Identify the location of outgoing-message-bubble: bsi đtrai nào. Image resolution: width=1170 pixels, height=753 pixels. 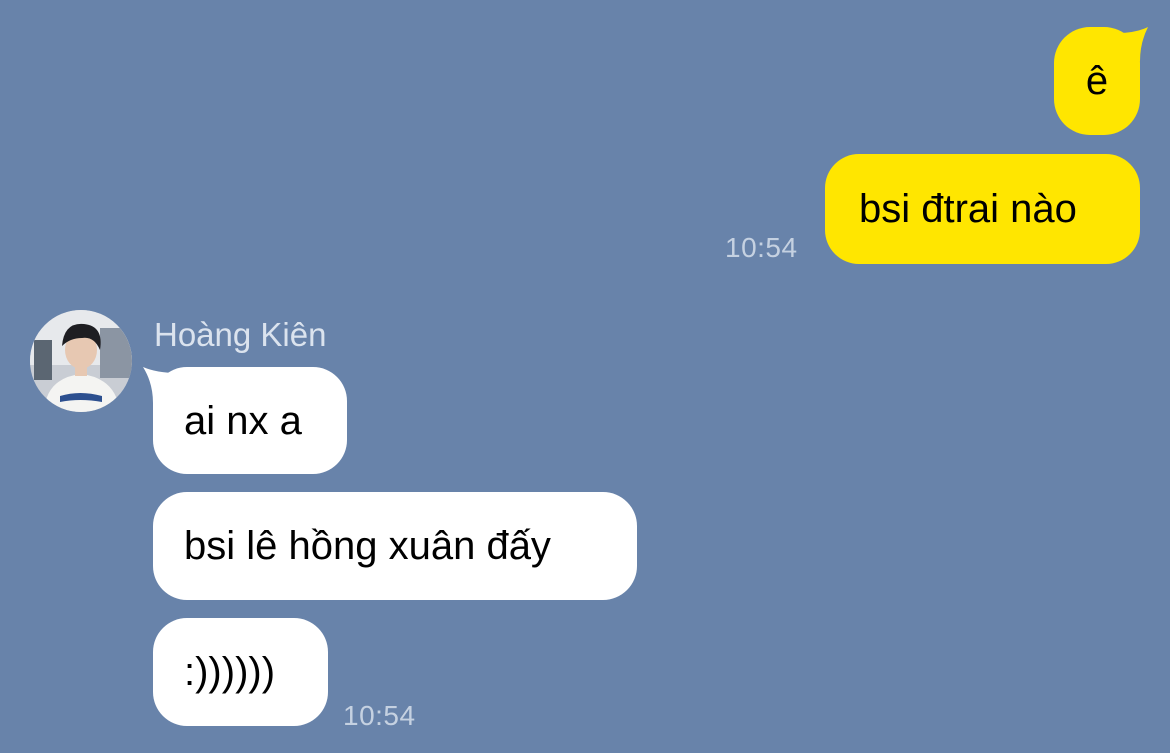
(982, 209).